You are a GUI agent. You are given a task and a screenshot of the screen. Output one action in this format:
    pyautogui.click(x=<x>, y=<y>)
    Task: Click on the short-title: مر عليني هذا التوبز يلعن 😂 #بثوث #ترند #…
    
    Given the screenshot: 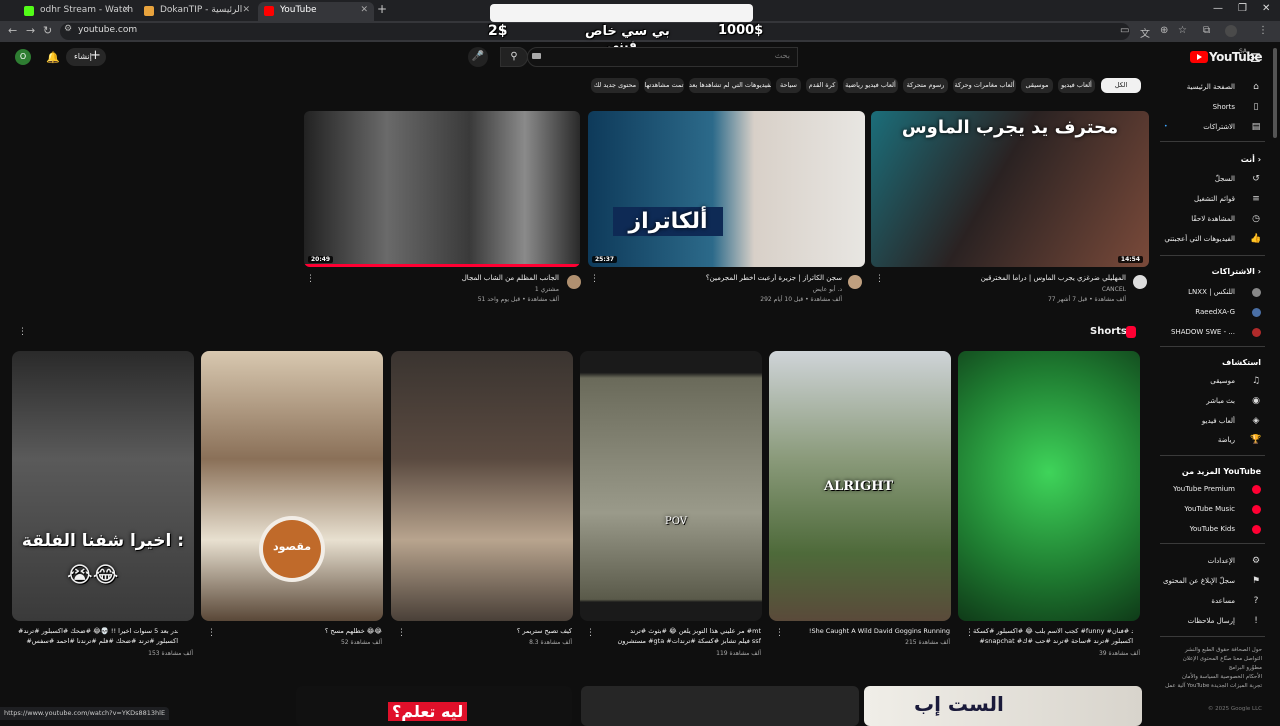 What is the action you would take?
    pyautogui.click(x=681, y=631)
    